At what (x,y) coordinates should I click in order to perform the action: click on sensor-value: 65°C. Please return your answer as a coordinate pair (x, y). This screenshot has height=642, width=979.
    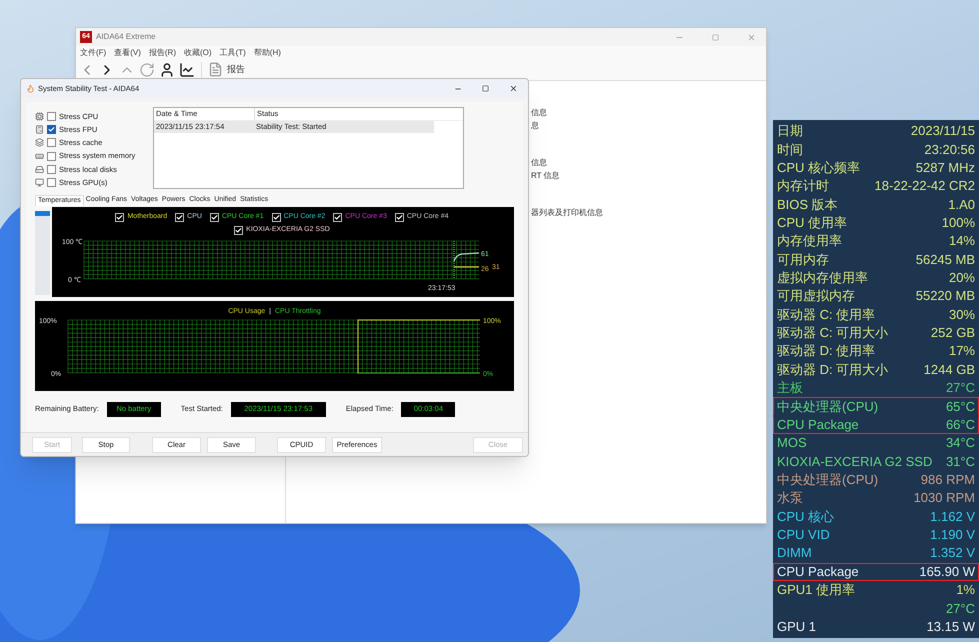
    Looking at the image, I should click on (960, 407).